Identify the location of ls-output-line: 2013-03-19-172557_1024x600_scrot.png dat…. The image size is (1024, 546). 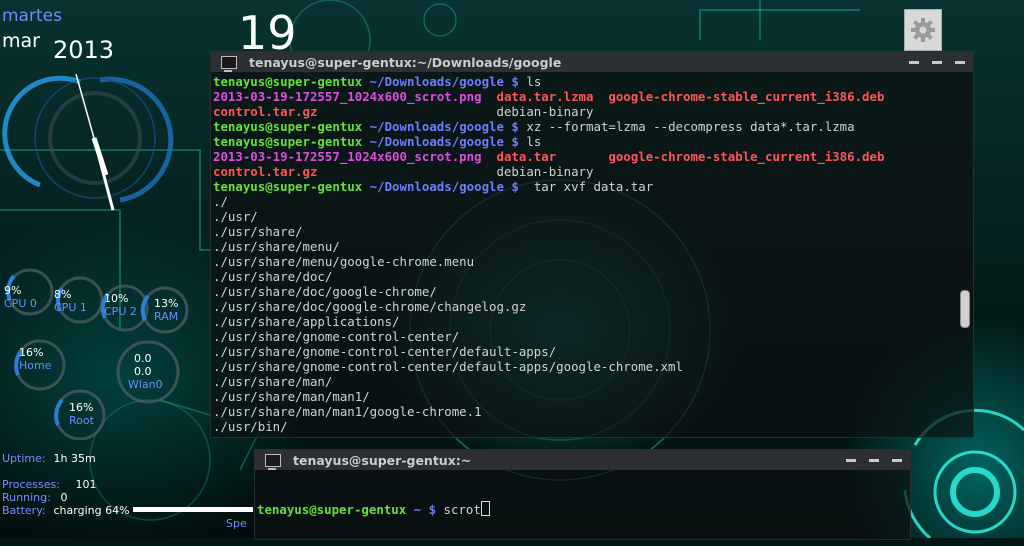
(548, 96).